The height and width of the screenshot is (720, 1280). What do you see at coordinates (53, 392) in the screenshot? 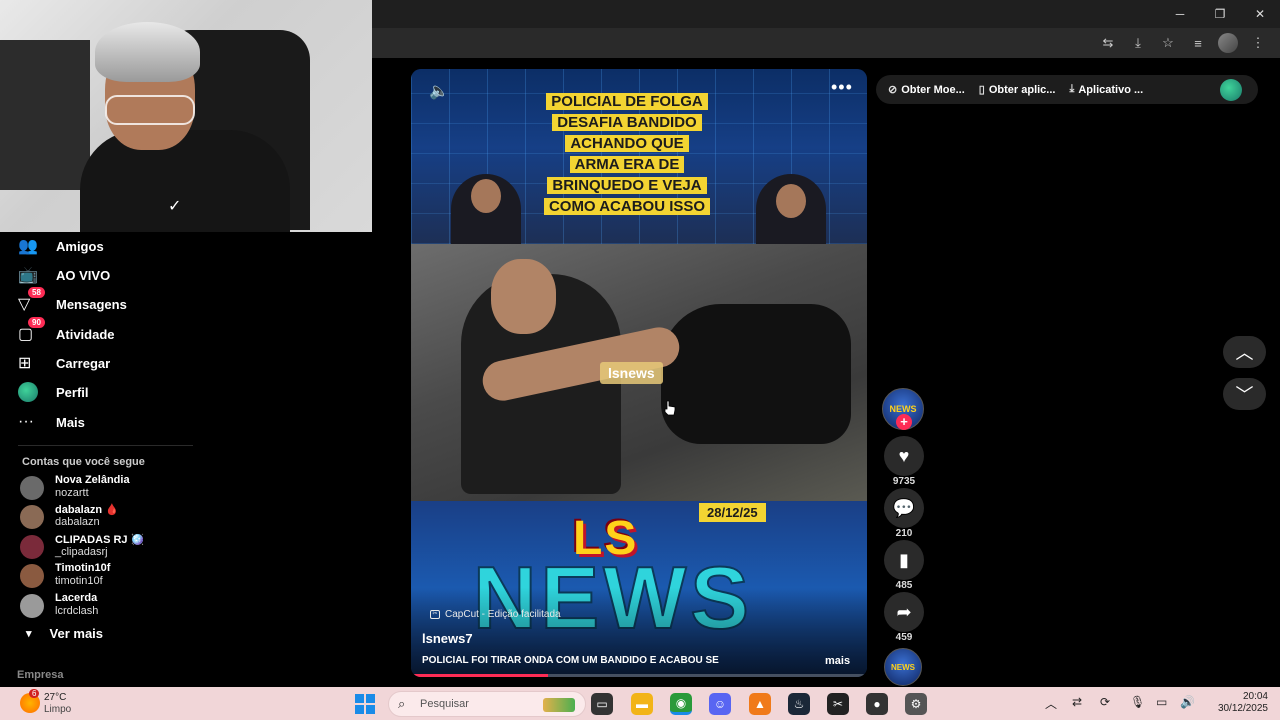
I see `sidebar-item-perfil: Perfil` at bounding box center [53, 392].